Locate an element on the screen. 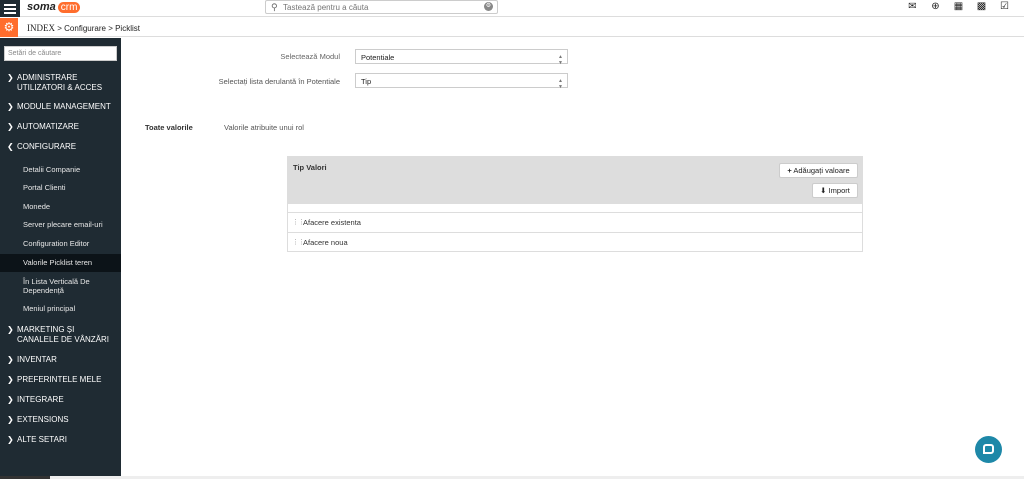  chat-bubble-icon is located at coordinates (988, 449).